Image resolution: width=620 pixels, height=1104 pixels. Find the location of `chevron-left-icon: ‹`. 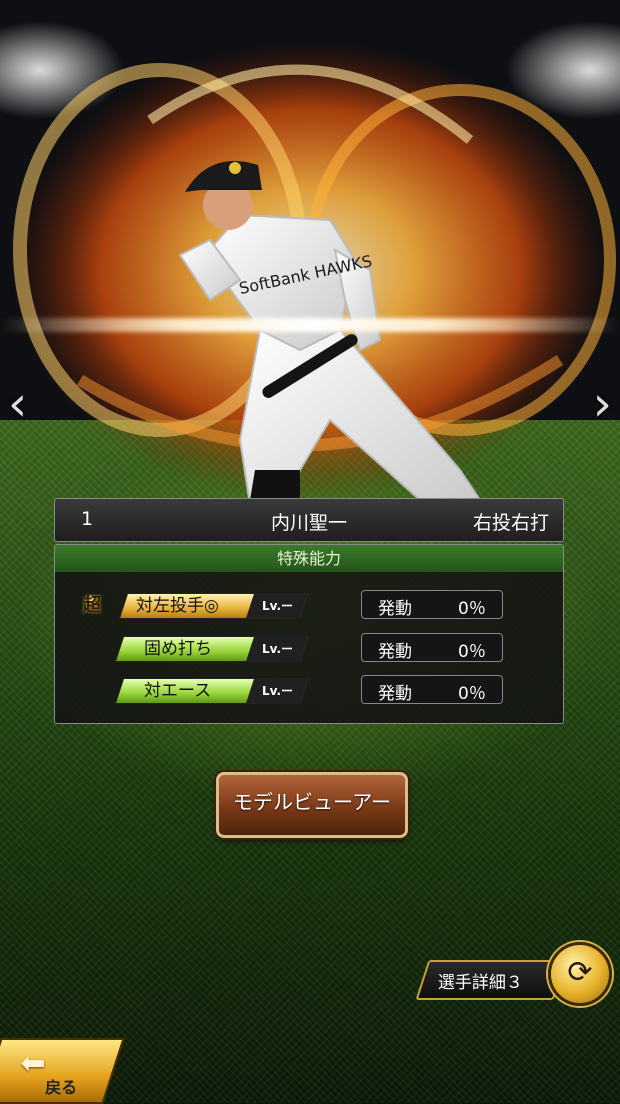

chevron-left-icon: ‹ is located at coordinates (17, 404).